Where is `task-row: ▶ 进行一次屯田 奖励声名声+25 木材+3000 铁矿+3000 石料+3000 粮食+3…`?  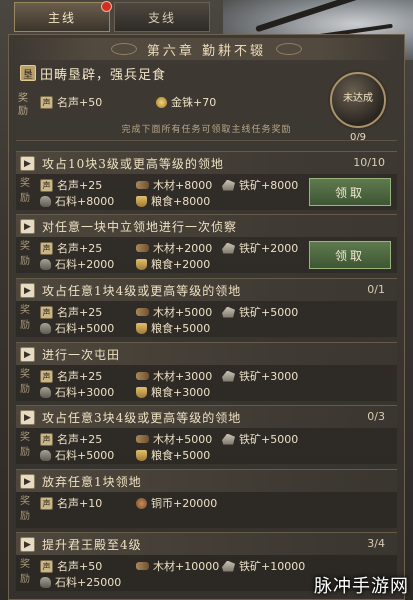 task-row: ▶ 进行一次屯田 奖励声名声+25 木材+3000 铁矿+3000 石料+3000 粮食+3… is located at coordinates (206, 372).